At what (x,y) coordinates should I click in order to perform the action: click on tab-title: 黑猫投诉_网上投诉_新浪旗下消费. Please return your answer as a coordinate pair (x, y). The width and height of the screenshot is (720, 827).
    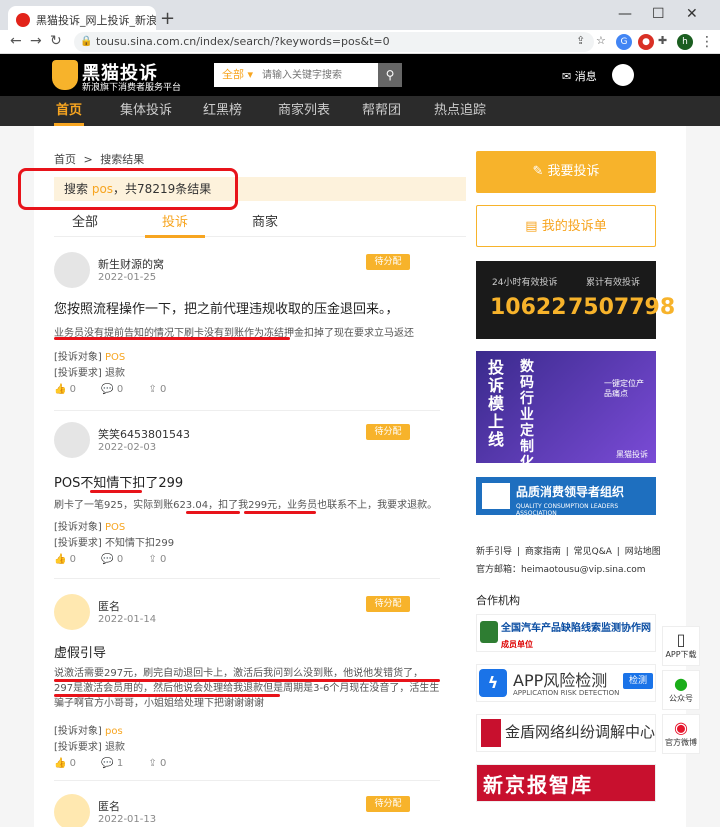
    Looking at the image, I should click on (96, 20).